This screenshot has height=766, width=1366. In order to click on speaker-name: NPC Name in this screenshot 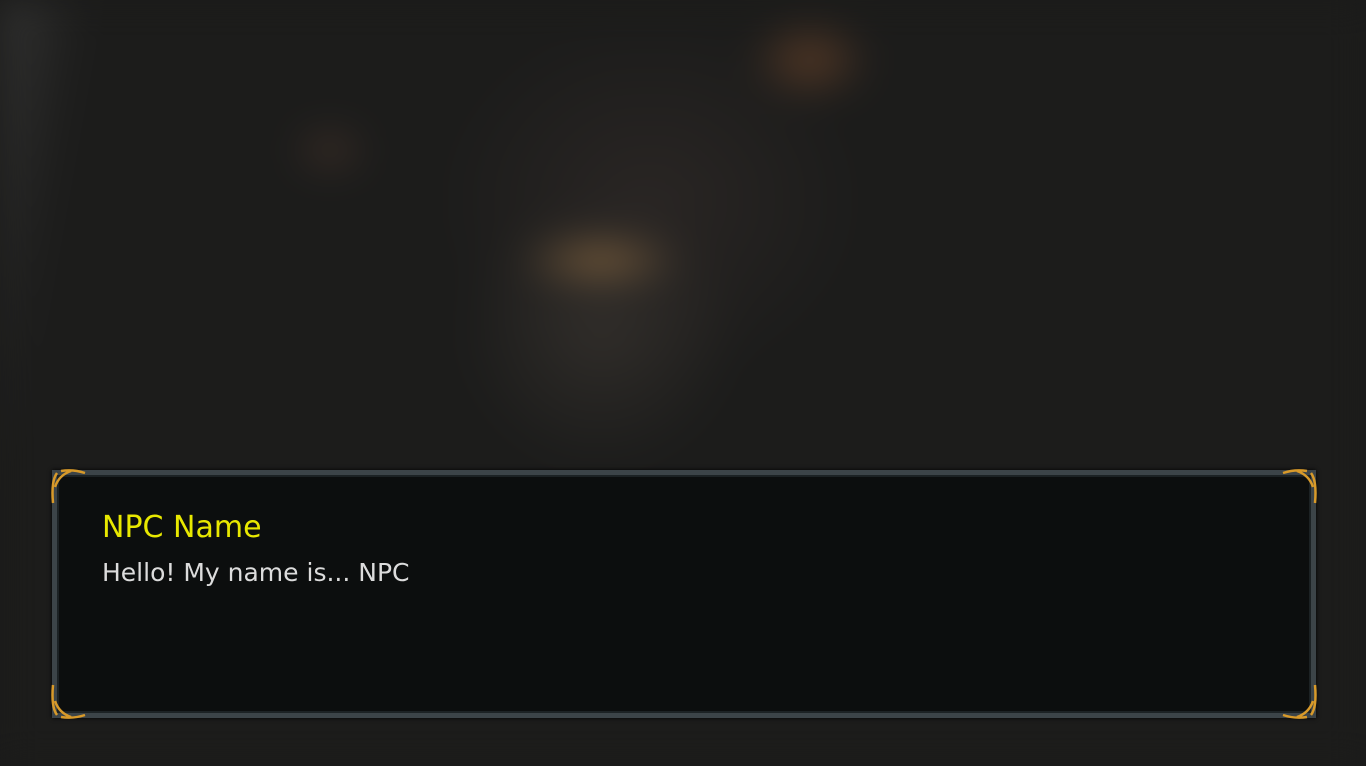, I will do `click(182, 527)`.